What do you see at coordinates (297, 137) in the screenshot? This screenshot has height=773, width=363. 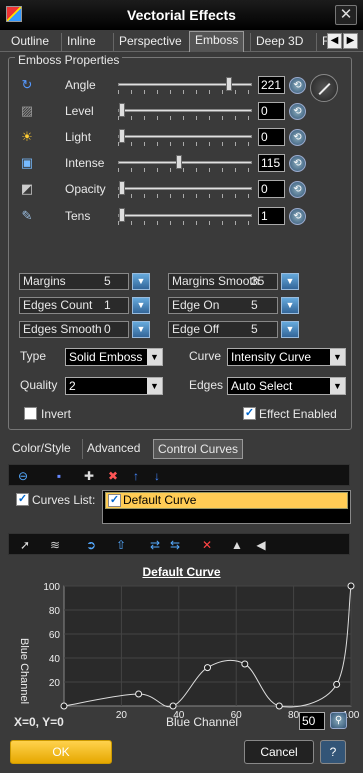 I see `light-reset-button: ⟲` at bounding box center [297, 137].